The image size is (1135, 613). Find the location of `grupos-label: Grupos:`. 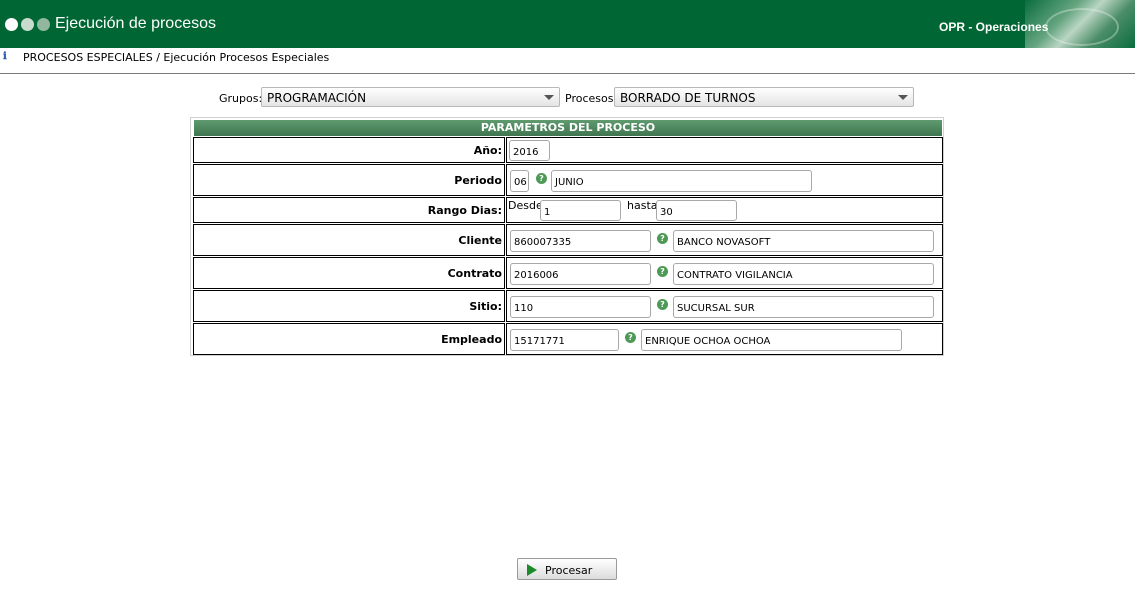

grupos-label: Grupos: is located at coordinates (241, 98).